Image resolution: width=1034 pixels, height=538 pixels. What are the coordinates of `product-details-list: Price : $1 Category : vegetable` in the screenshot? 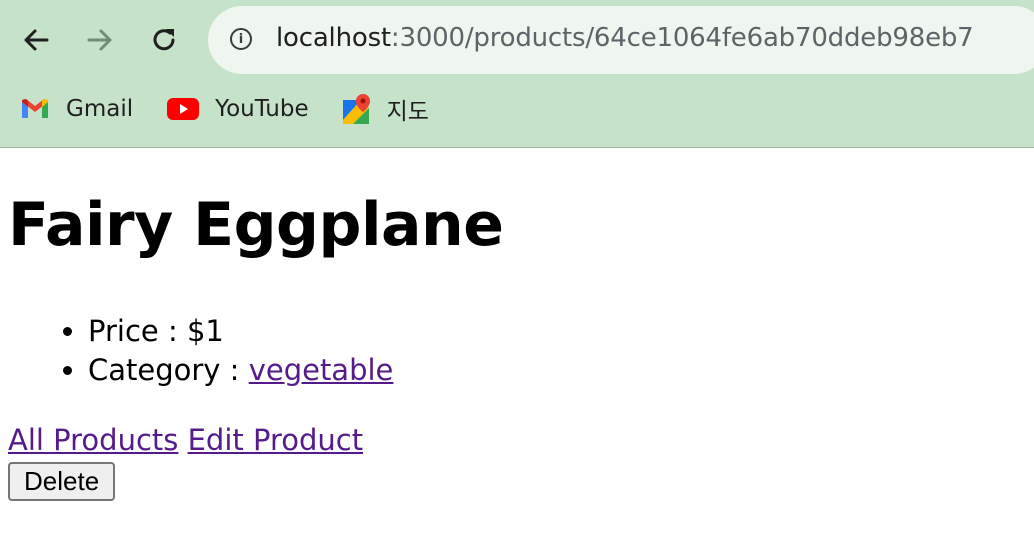 It's located at (518, 351).